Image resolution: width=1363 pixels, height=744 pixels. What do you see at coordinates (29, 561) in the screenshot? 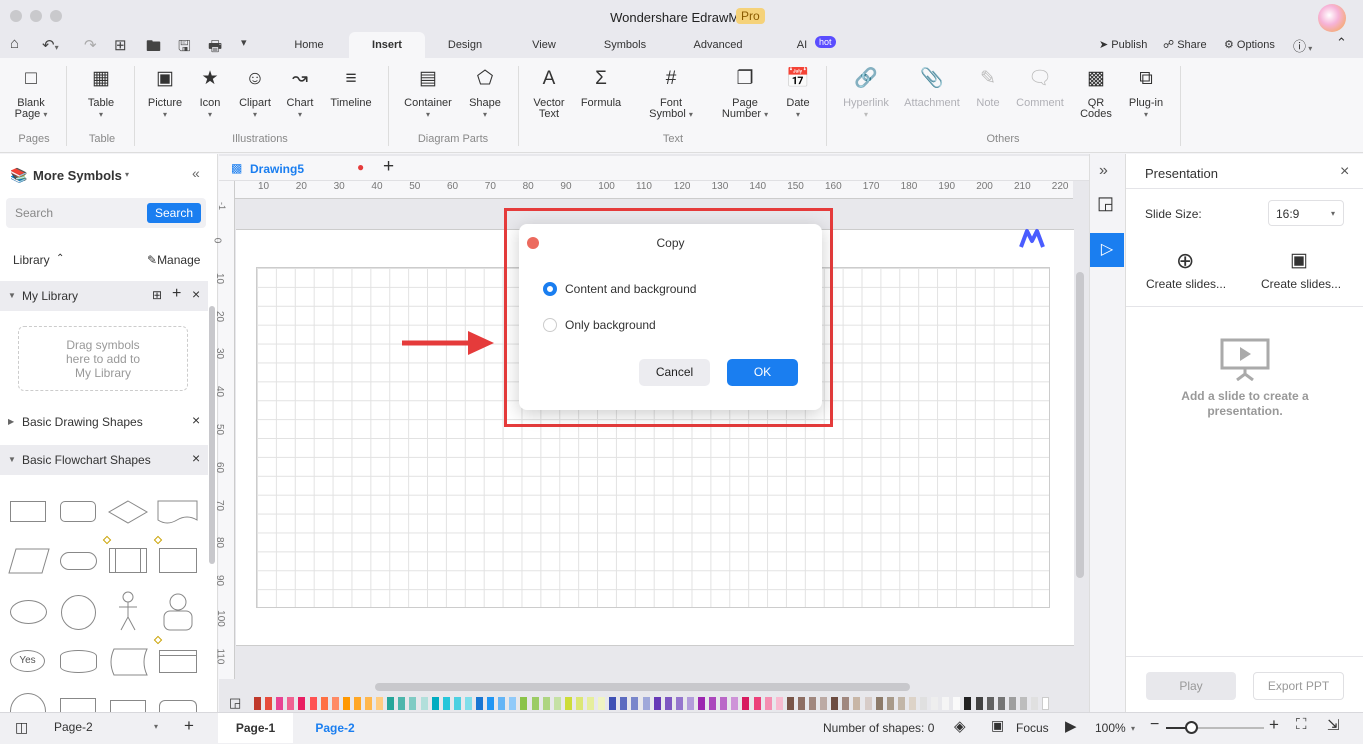
I see `data-shape` at bounding box center [29, 561].